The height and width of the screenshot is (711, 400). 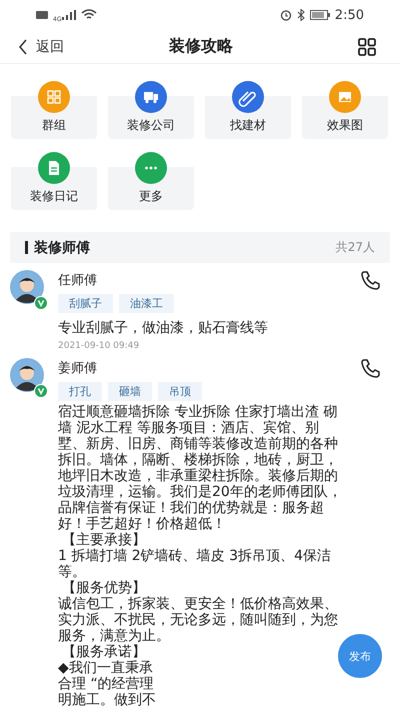 I want to click on description-line: 服务，满意为止。, so click(x=114, y=636).